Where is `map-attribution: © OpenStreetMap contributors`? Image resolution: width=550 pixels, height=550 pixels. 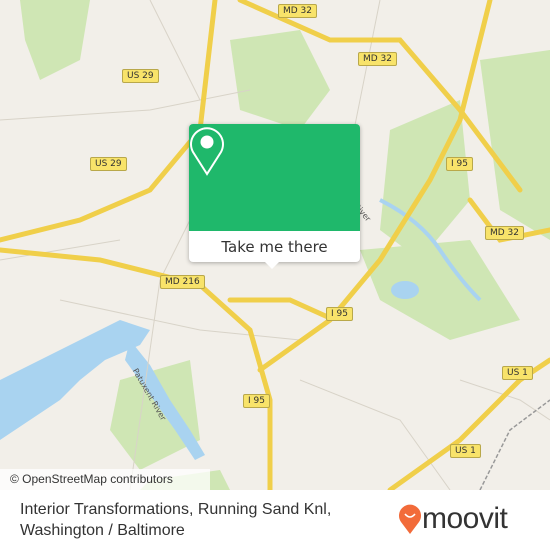 map-attribution: © OpenStreetMap contributors is located at coordinates (105, 479).